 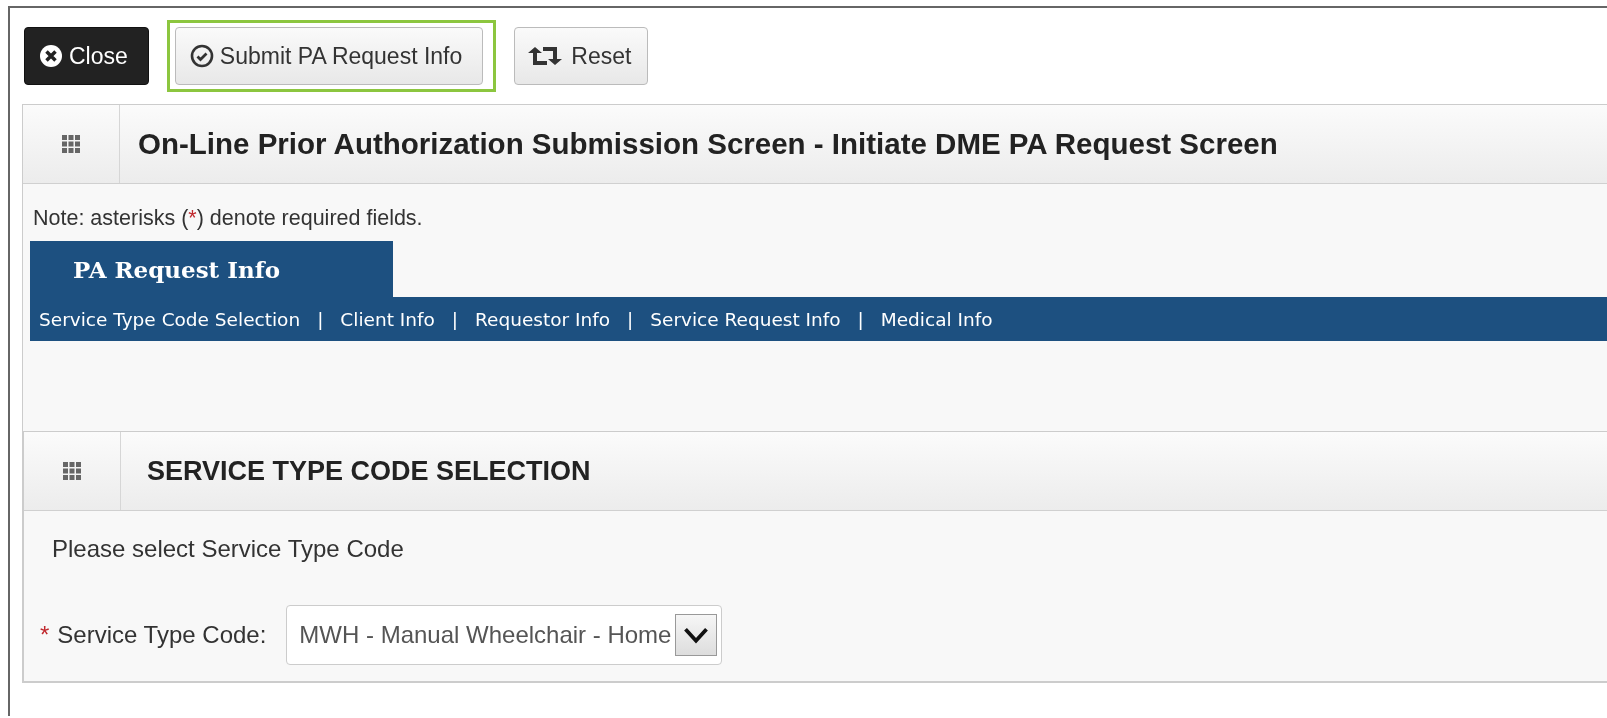 I want to click on check-circle-icon, so click(x=201, y=56).